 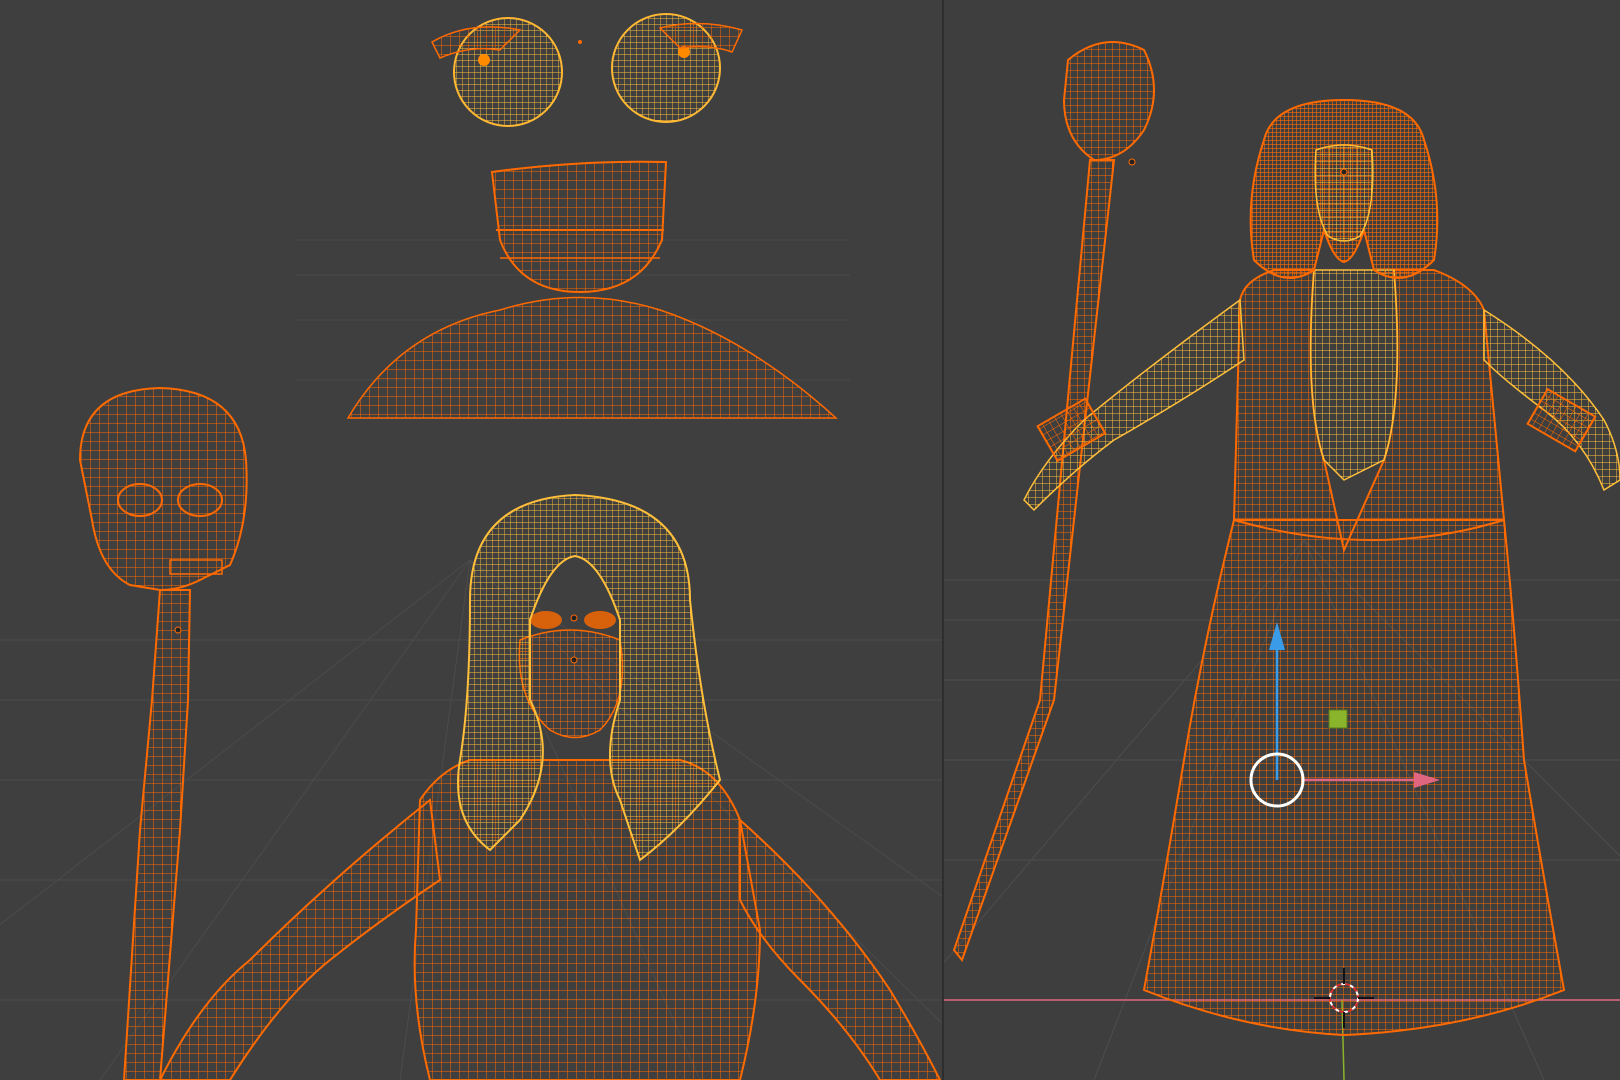 What do you see at coordinates (1344, 193) in the screenshot?
I see `face-mesh-right` at bounding box center [1344, 193].